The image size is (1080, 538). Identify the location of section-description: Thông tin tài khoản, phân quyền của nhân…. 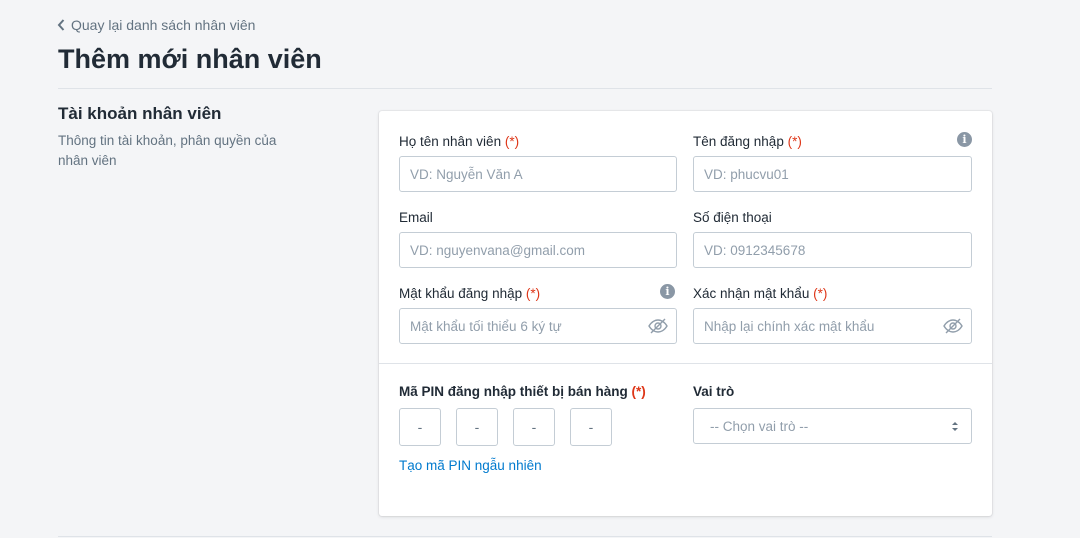
(167, 150).